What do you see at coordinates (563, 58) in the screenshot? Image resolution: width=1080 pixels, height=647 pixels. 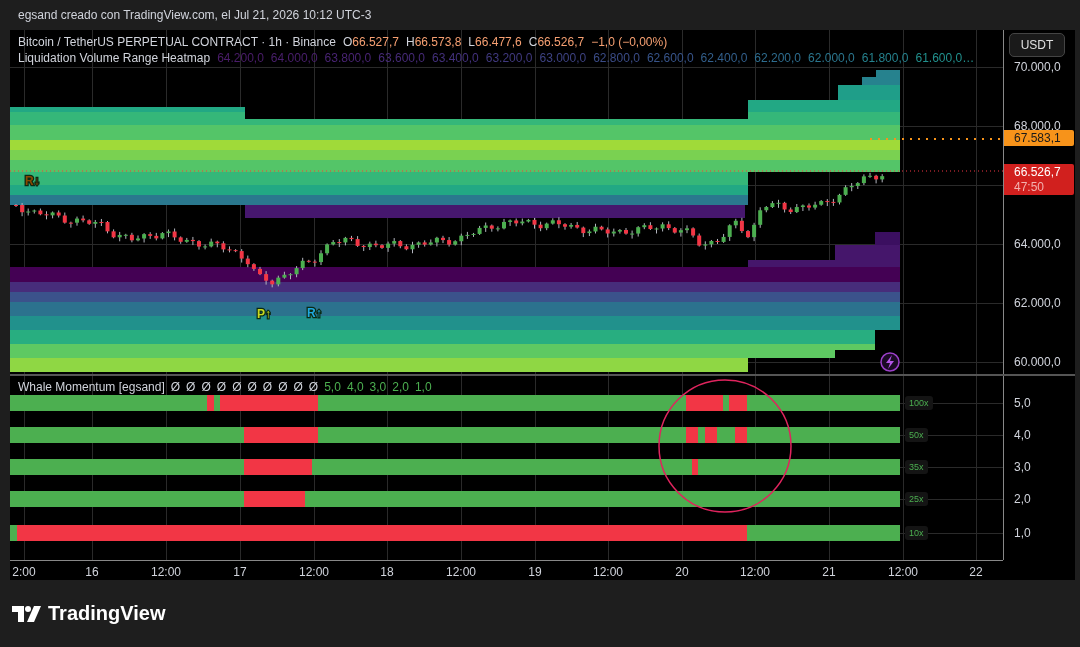 I see `heatmap-level-value: 63.000,0` at bounding box center [563, 58].